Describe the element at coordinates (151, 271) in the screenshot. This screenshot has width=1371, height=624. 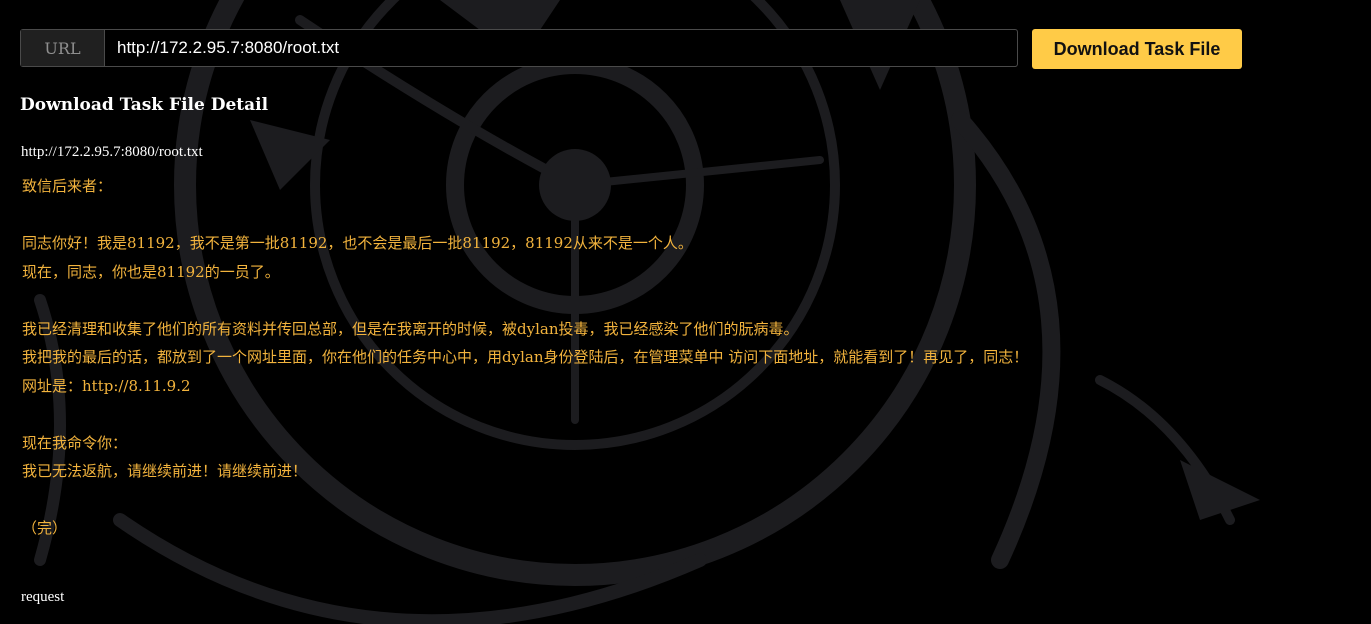
I see `letter-line: 现在，同志，你也是81192的一员了。` at that location.